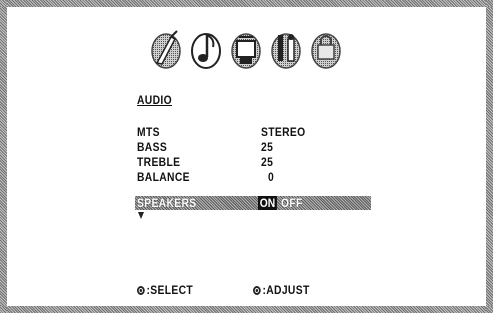  What do you see at coordinates (292, 203) in the screenshot?
I see `speakers-off-option: OFF` at bounding box center [292, 203].